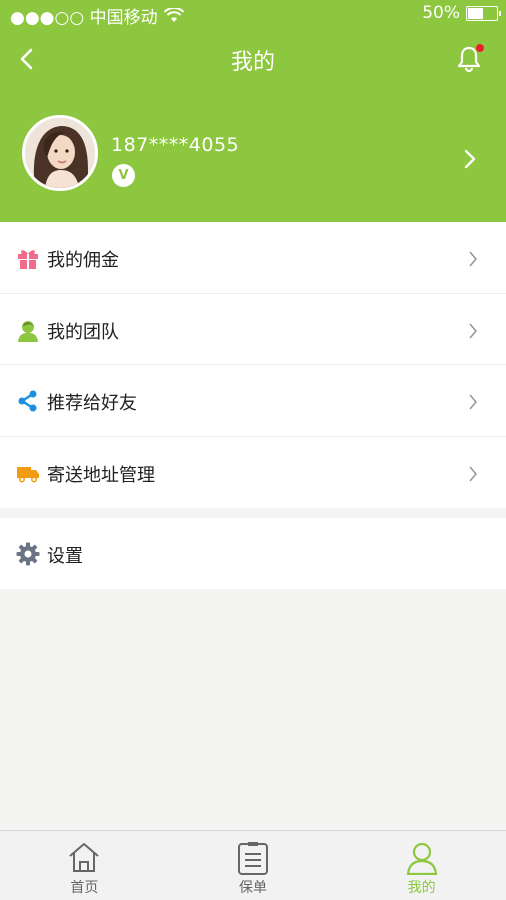 The height and width of the screenshot is (900, 506). Describe the element at coordinates (28, 259) in the screenshot. I see `gift-icon` at that location.